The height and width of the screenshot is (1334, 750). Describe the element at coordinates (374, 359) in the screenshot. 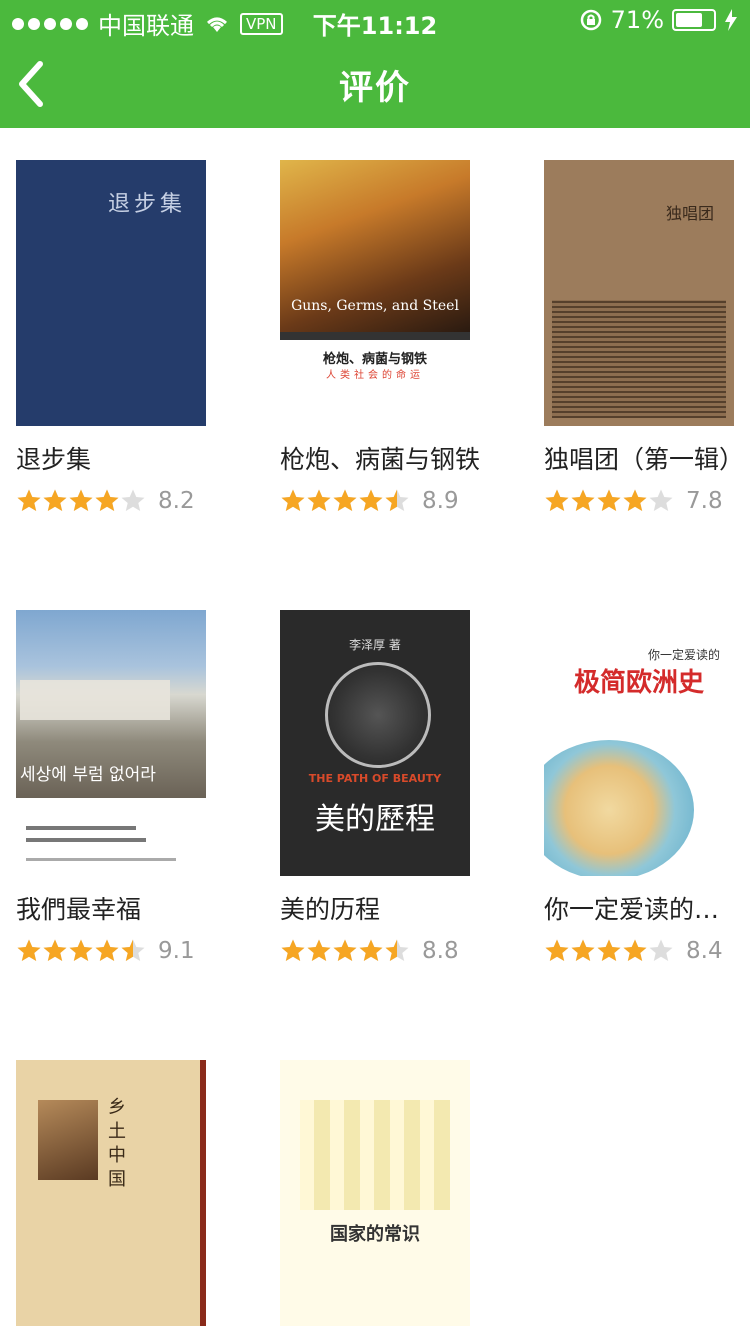

I see `cover-subtitle: 枪炮、病菌与钢铁` at that location.